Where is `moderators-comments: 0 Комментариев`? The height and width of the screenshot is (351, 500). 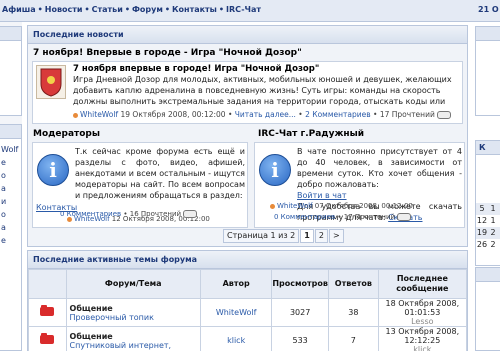
moderators-comments: 0 Комментариев is located at coordinates (90, 214).